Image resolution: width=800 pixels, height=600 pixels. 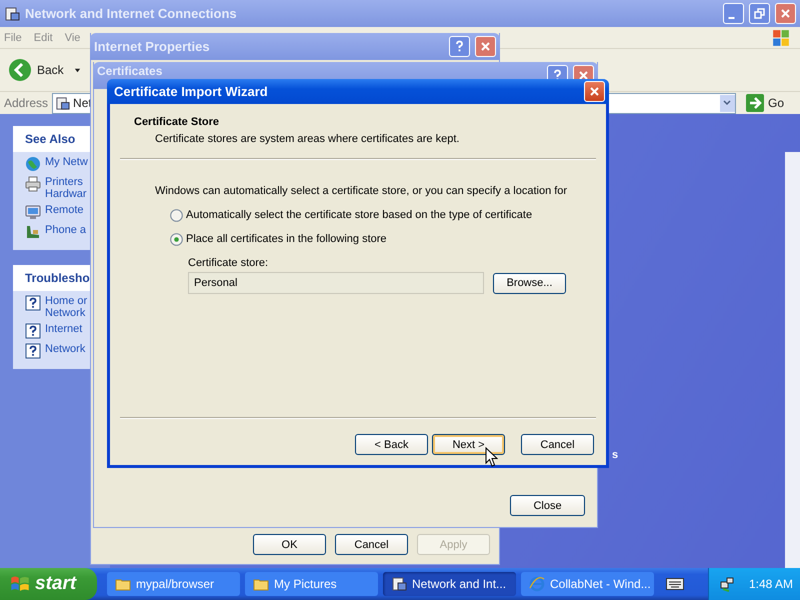 I want to click on panel-link: Home or Network, so click(x=66, y=307).